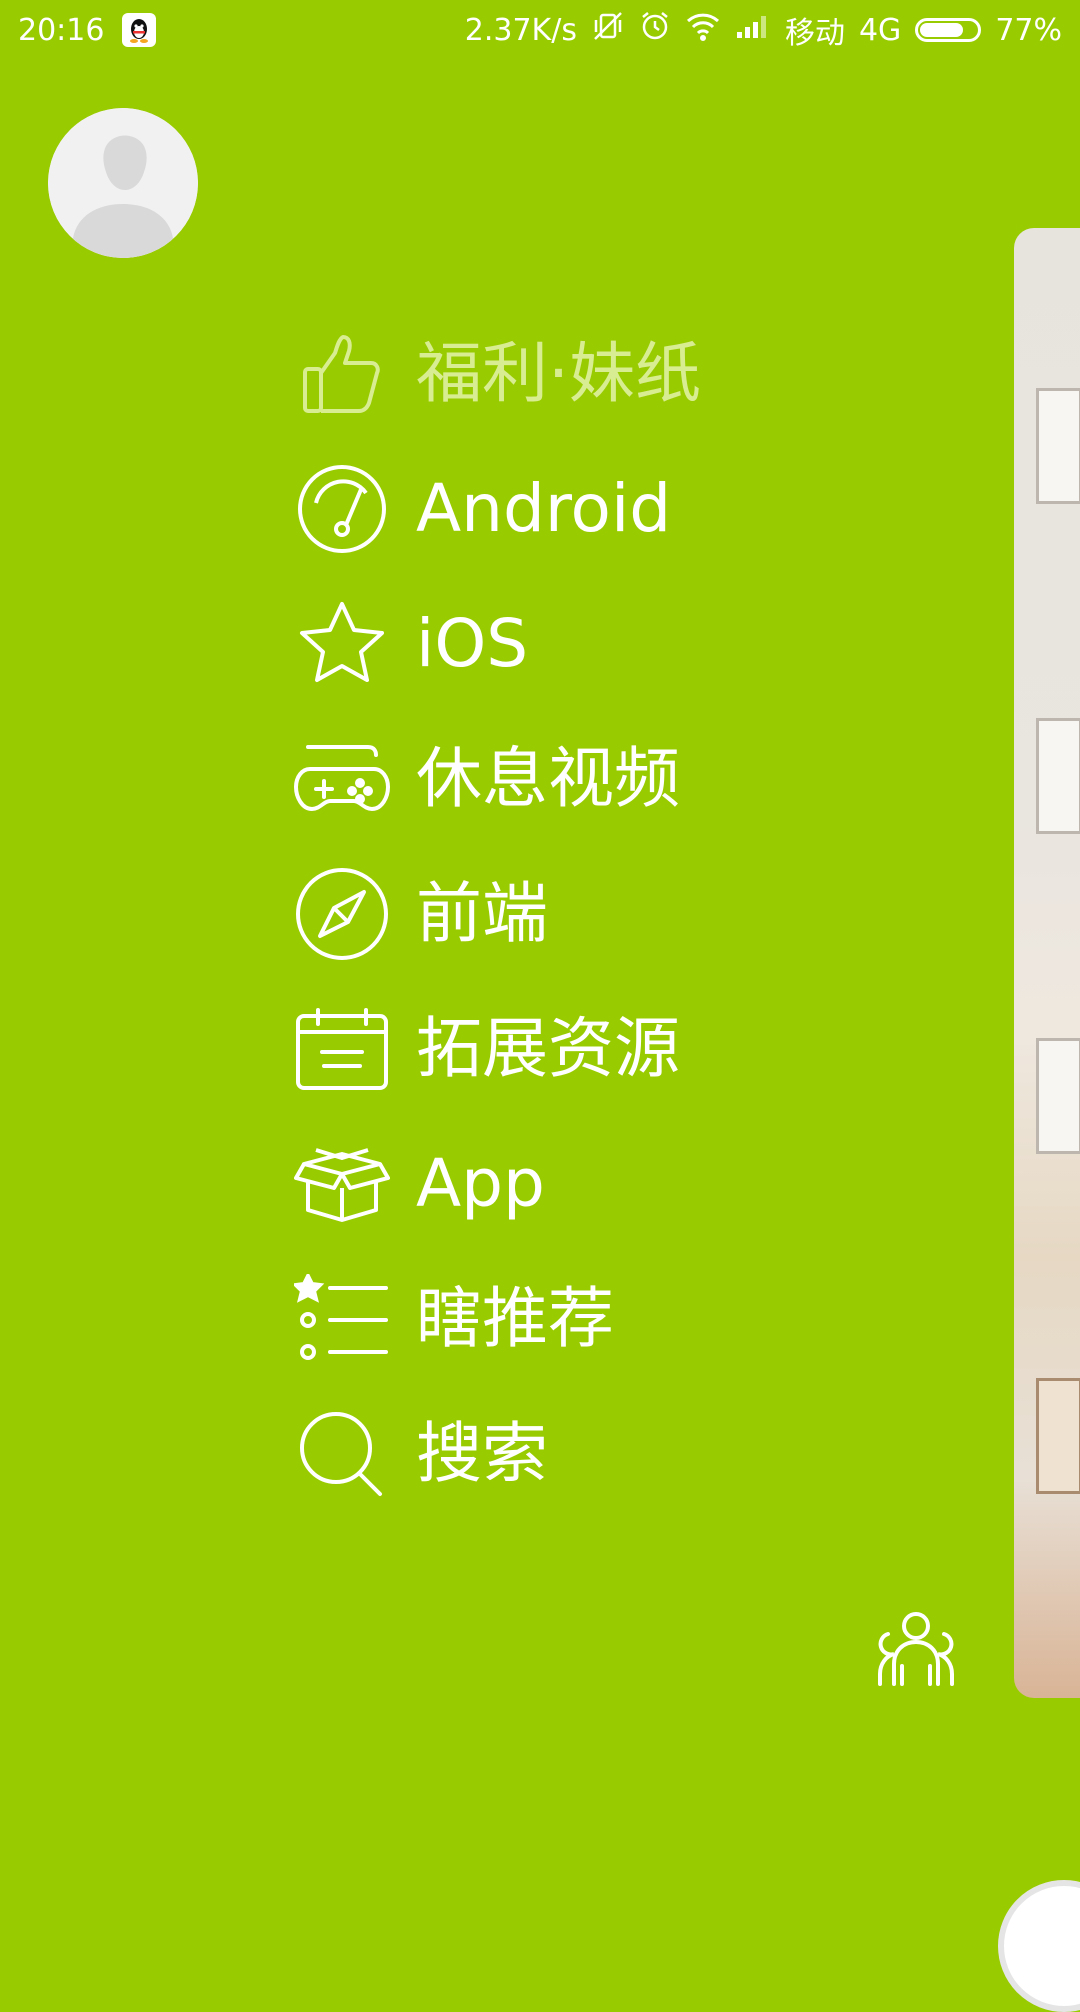 Image resolution: width=1080 pixels, height=2012 pixels. What do you see at coordinates (520, 30) in the screenshot?
I see `network-speed: 2.37K/s` at bounding box center [520, 30].